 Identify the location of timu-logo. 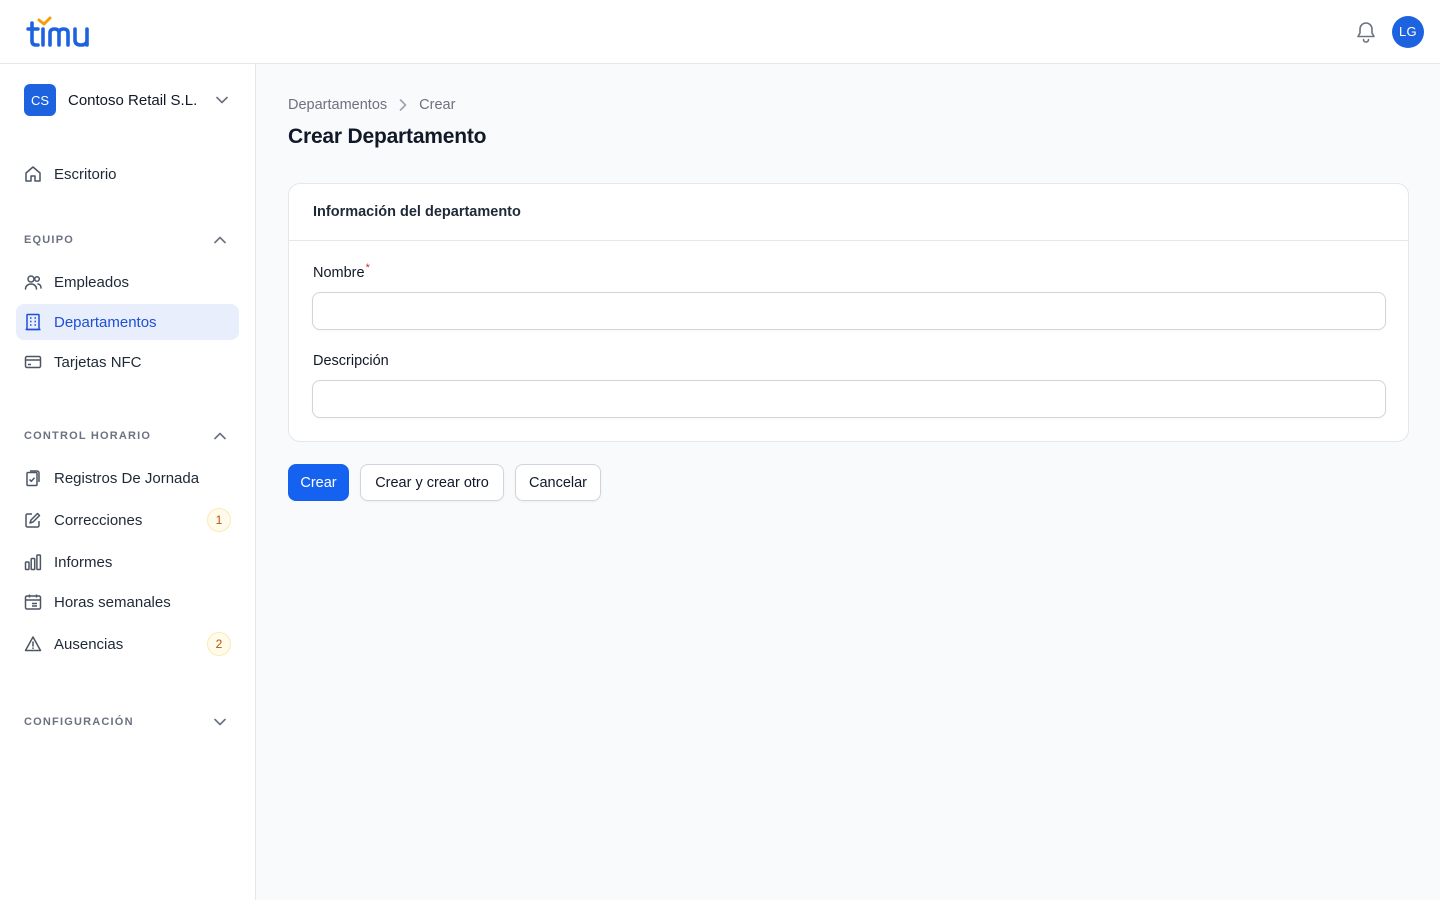
(62, 32).